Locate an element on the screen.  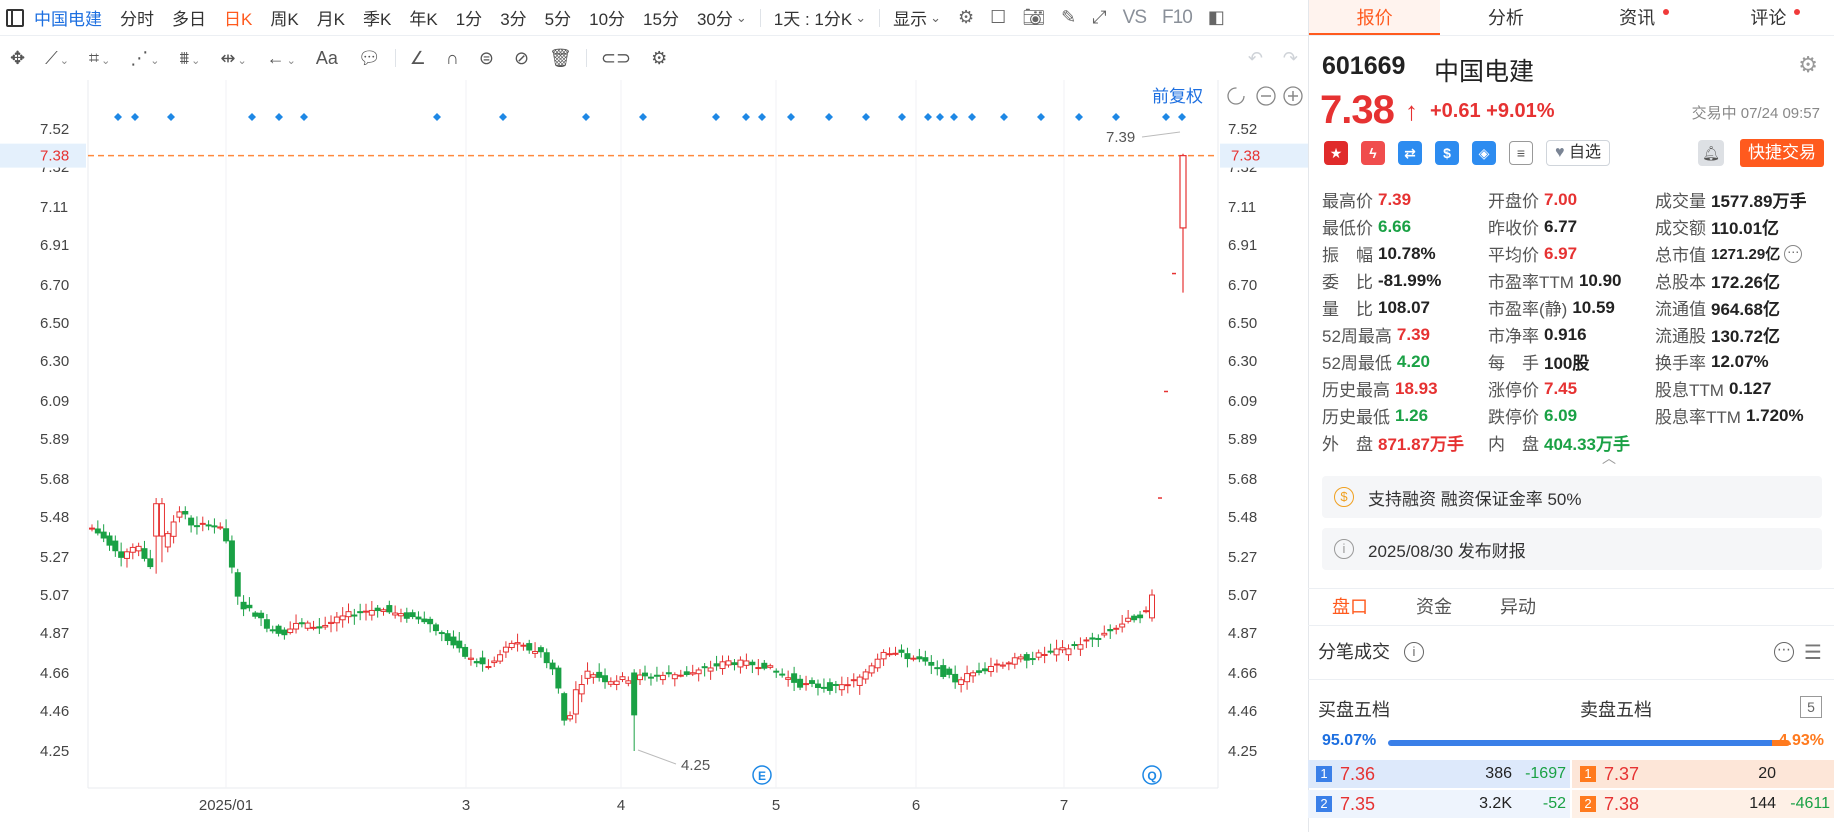
adjust-mode-button: 前复权 is located at coordinates (1177, 96).